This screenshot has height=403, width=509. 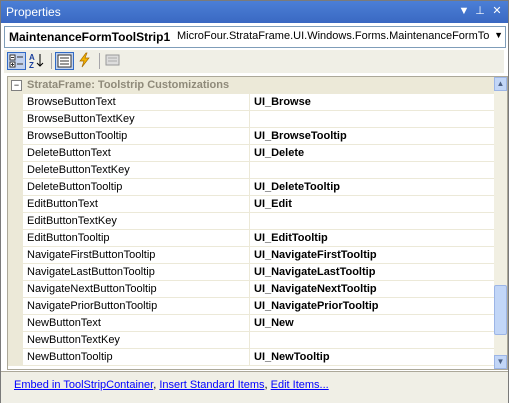 I want to click on properties-toolbar: A Z, so click(x=254, y=61).